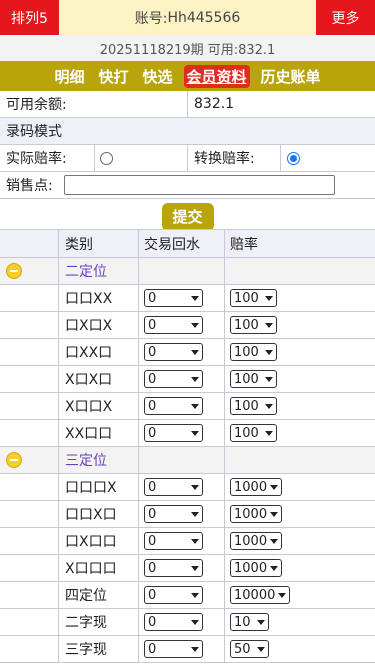 This screenshot has width=375, height=667. What do you see at coordinates (34, 132) in the screenshot?
I see `mode-title: 录码模式` at bounding box center [34, 132].